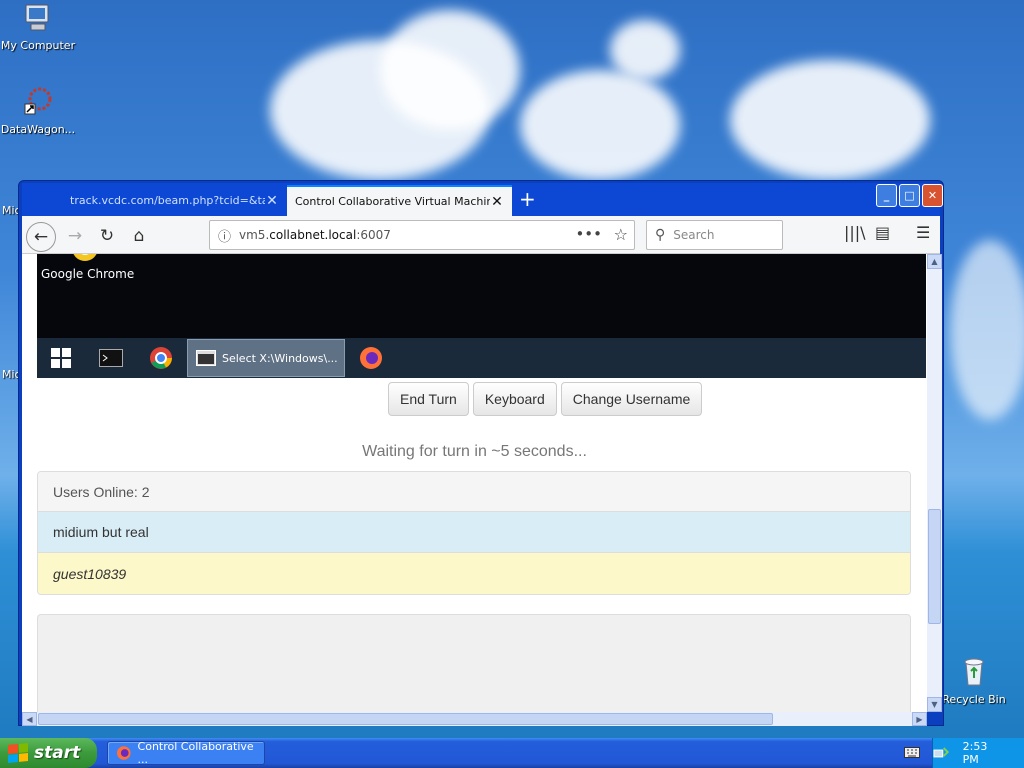 The height and width of the screenshot is (768, 1024). I want to click on back-icon: ←, so click(41, 237).